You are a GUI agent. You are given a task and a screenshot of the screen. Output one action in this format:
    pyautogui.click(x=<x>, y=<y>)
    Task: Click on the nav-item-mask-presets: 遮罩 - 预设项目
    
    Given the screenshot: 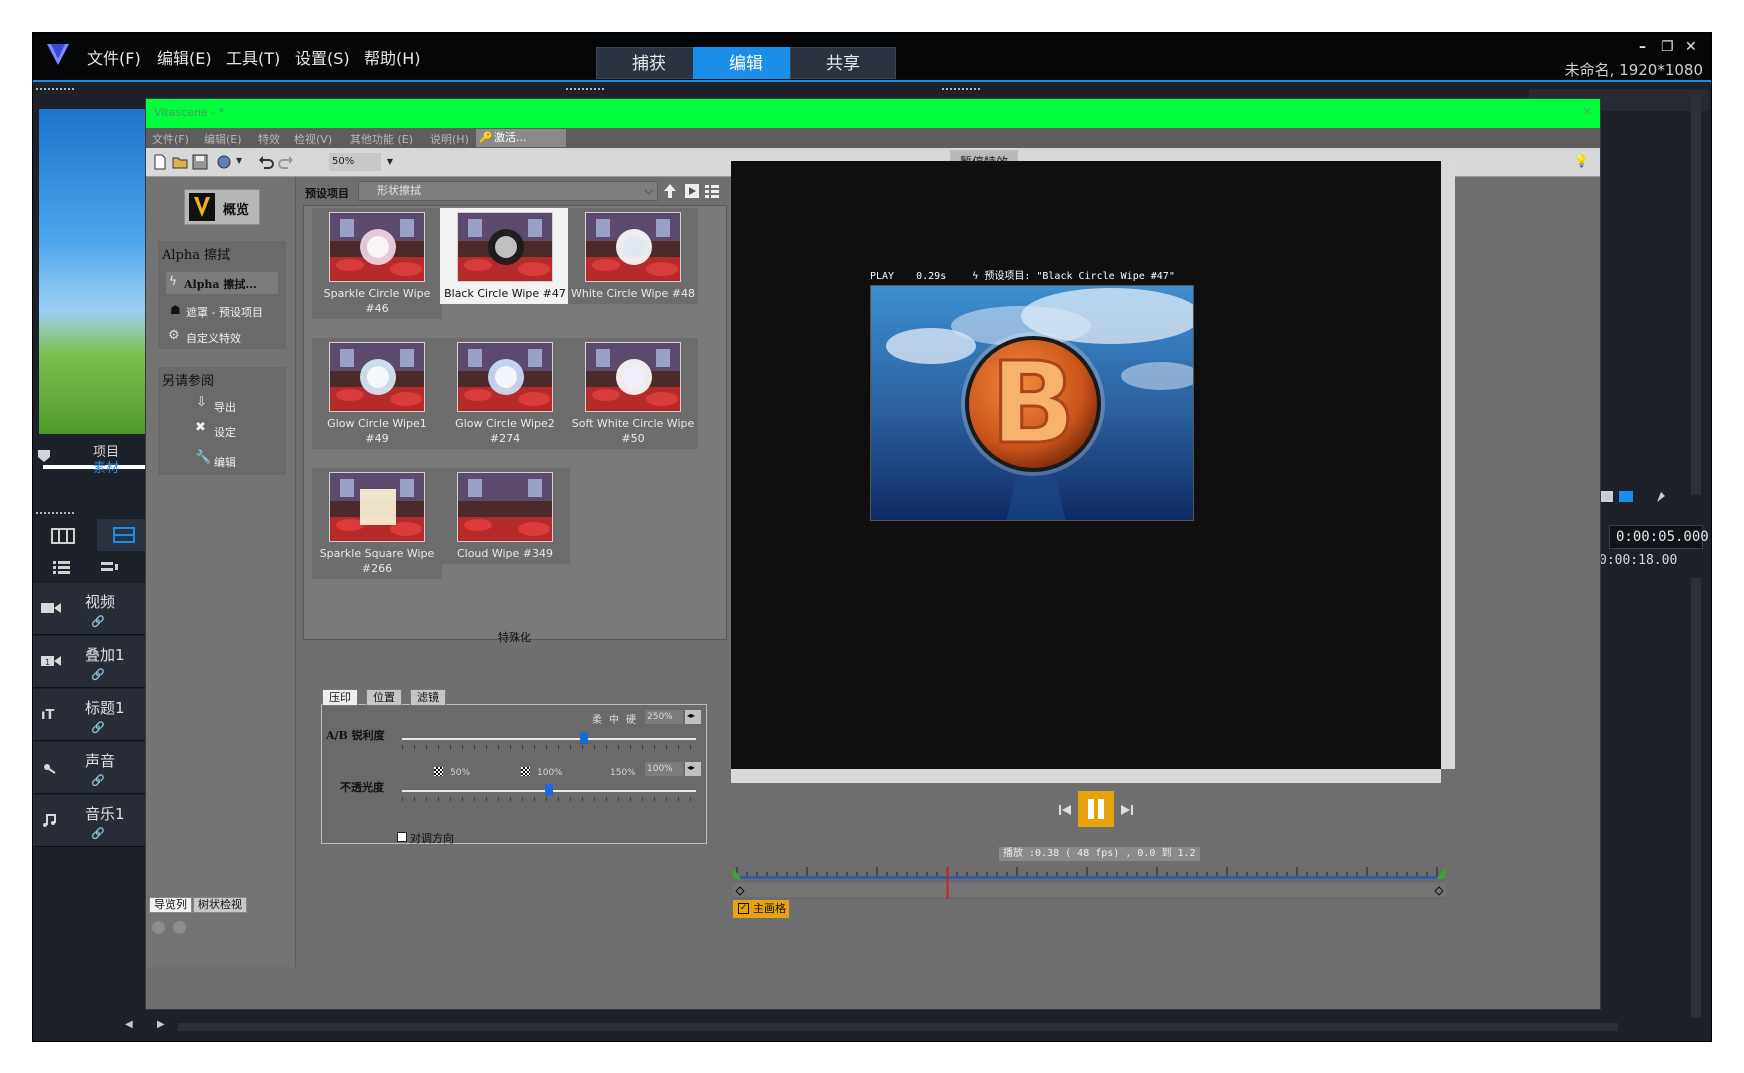 What is the action you would take?
    pyautogui.click(x=224, y=312)
    